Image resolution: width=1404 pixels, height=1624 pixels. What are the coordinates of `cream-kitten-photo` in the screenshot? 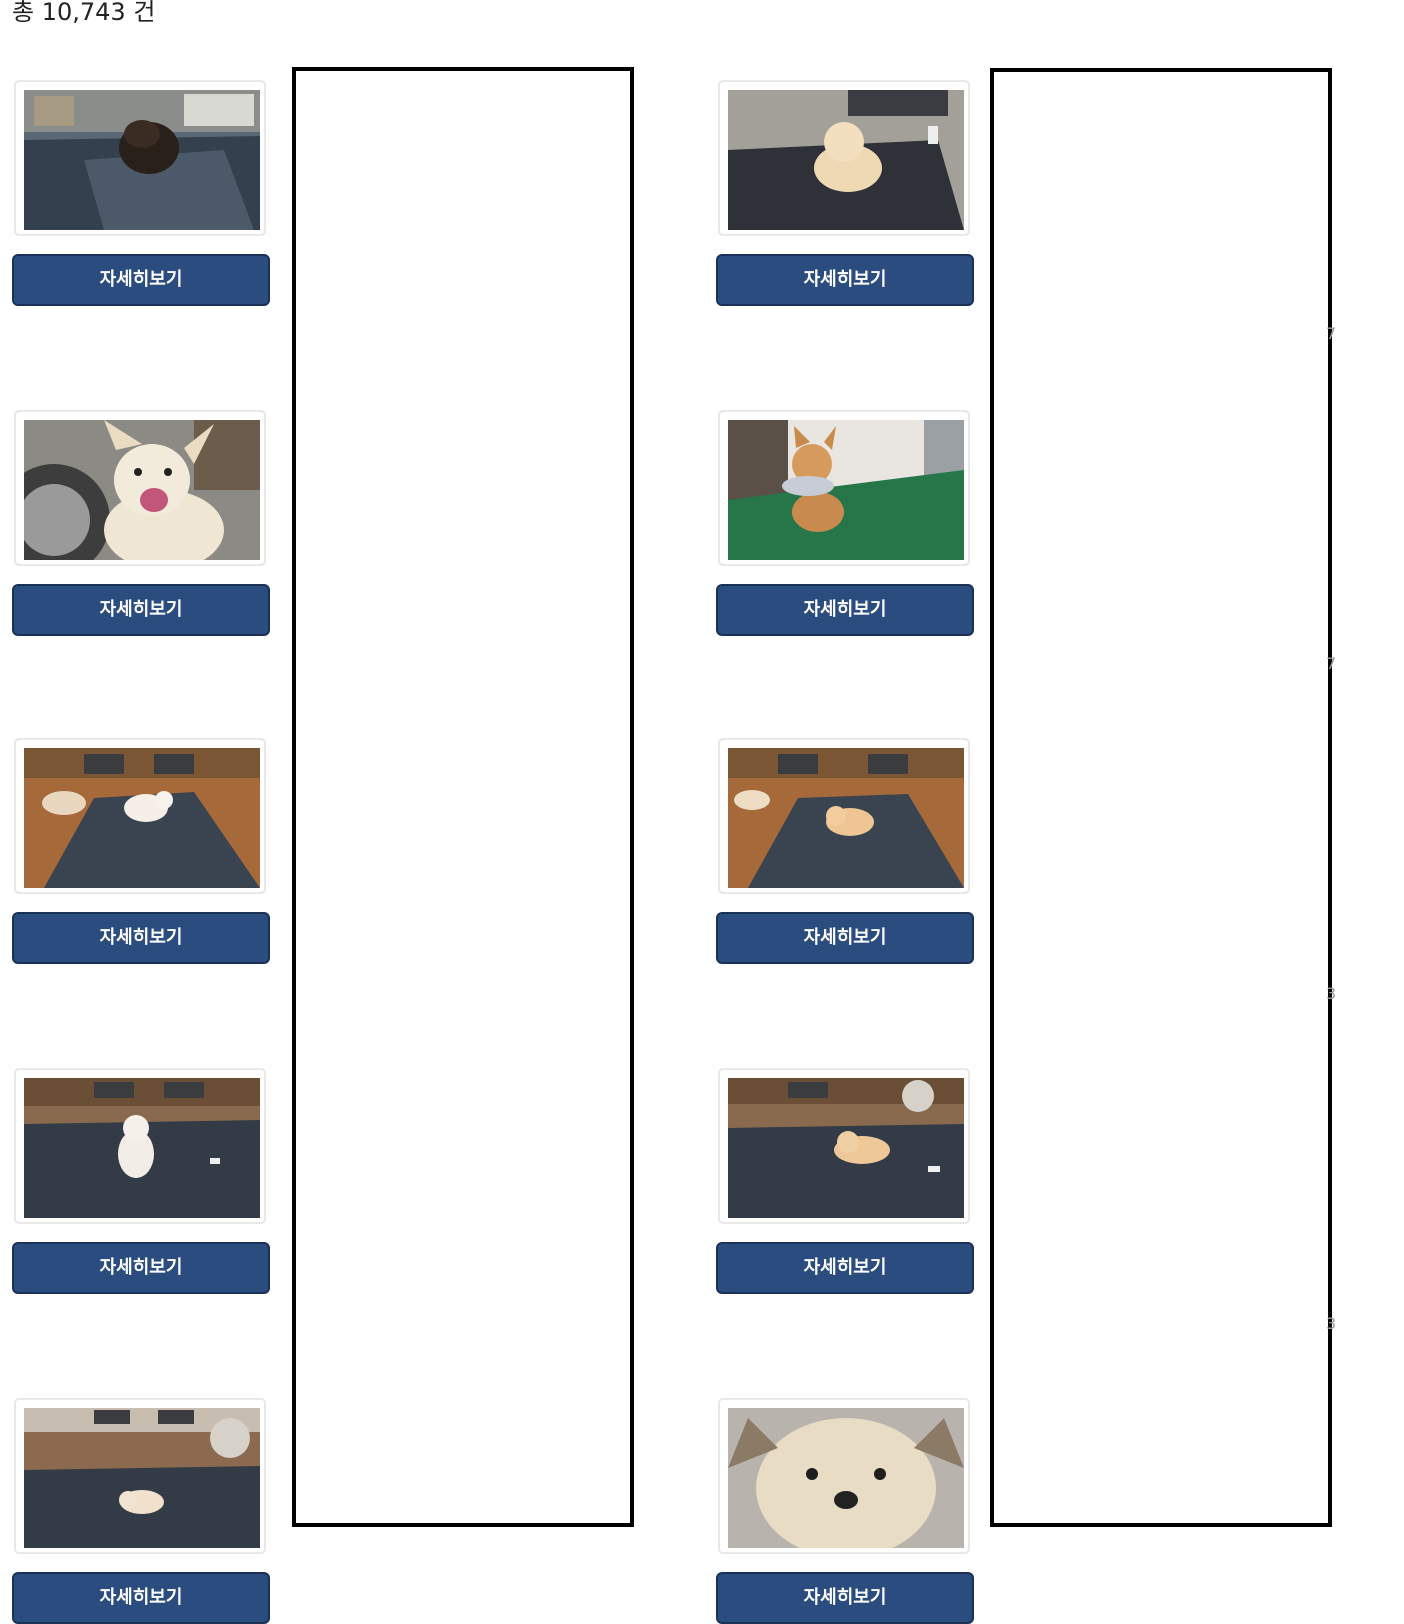 It's located at (142, 1478).